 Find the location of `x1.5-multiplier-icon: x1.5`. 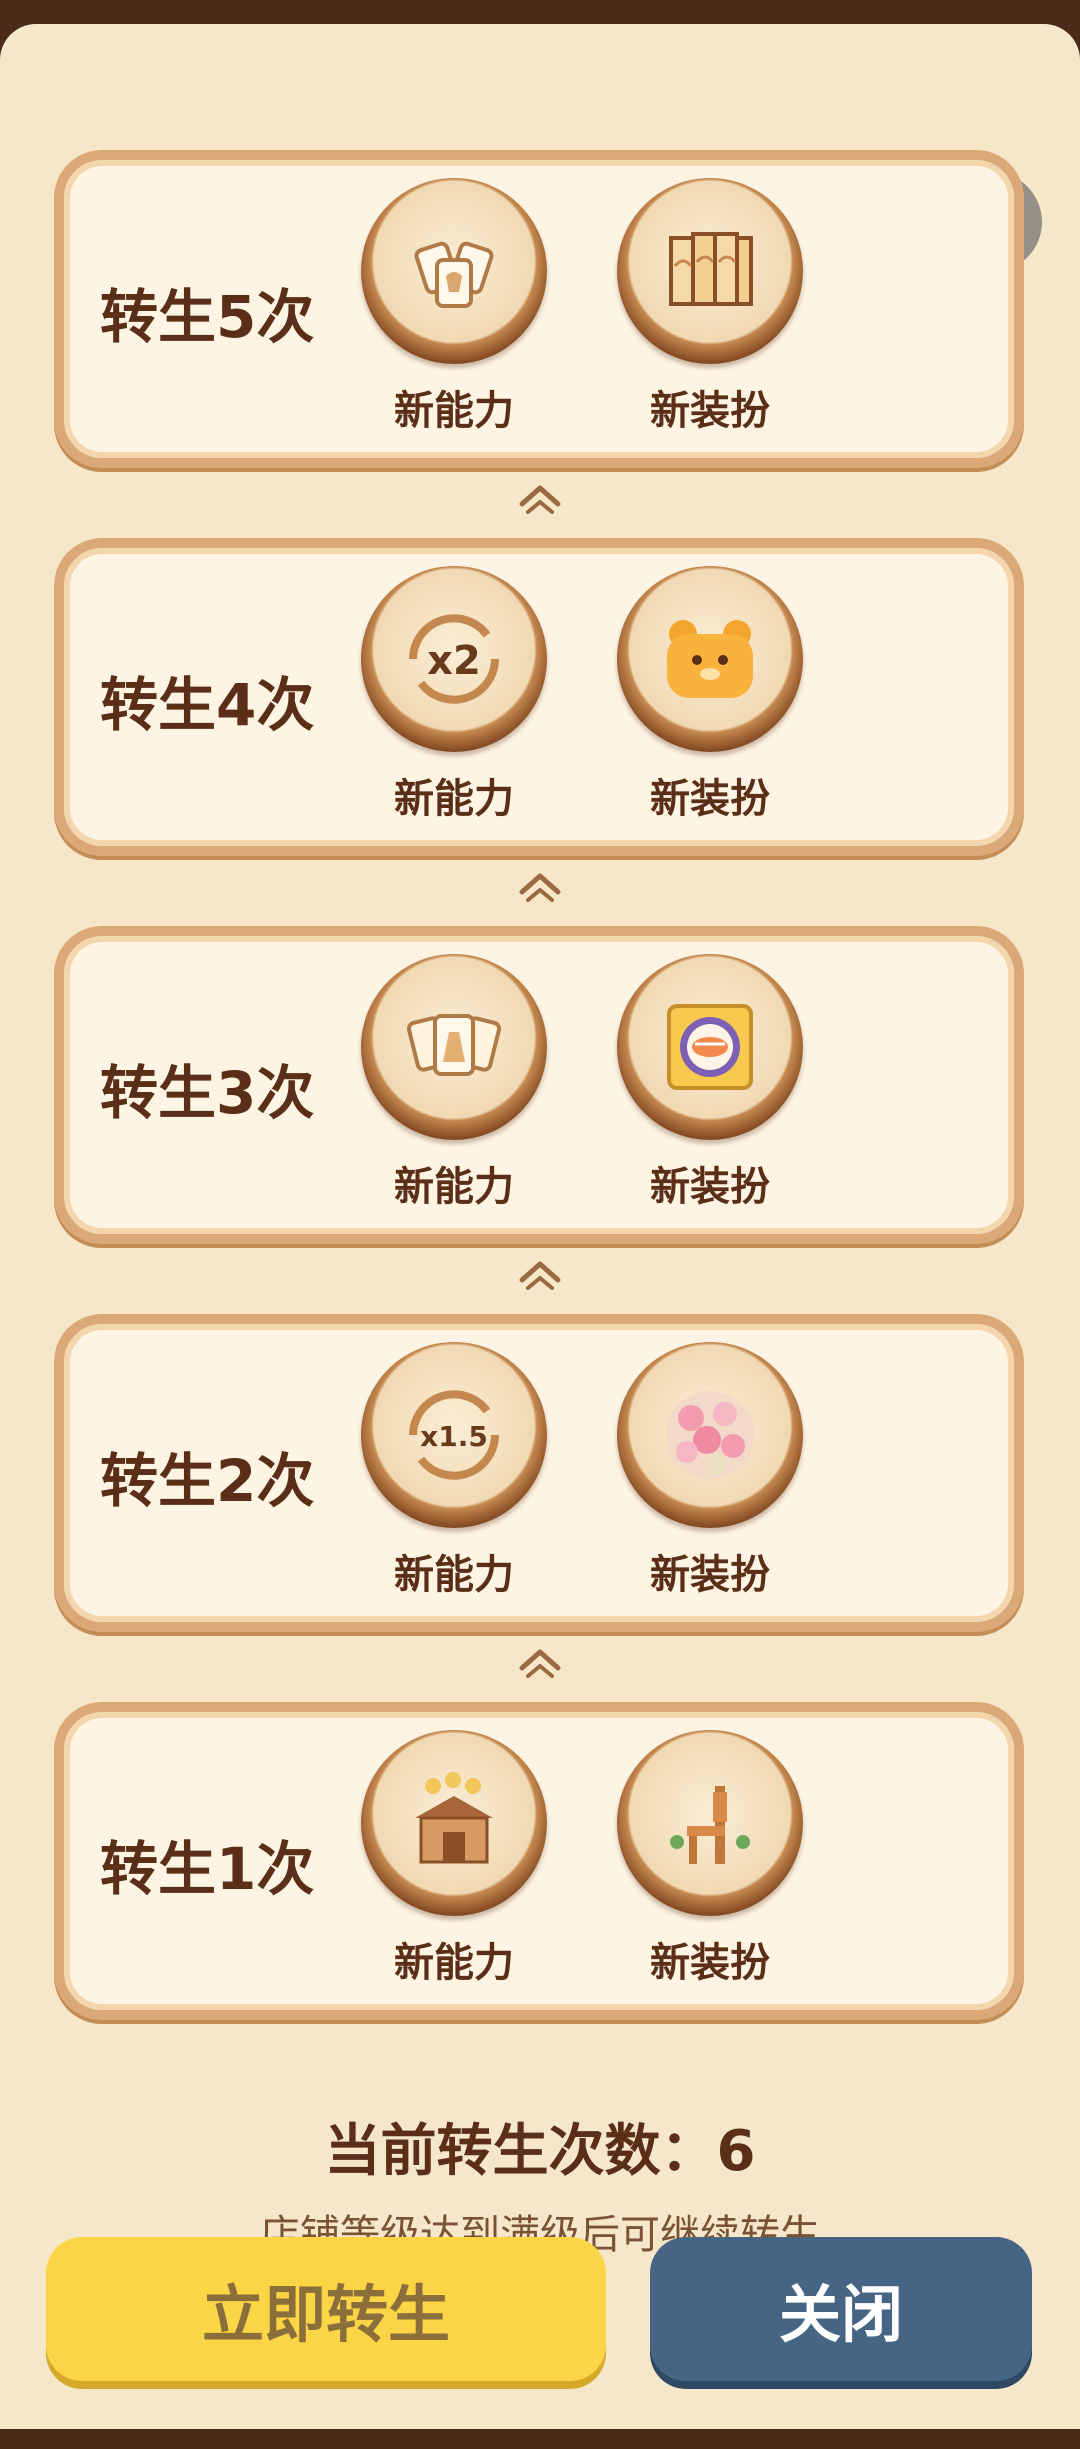

x1.5-multiplier-icon: x1.5 is located at coordinates (454, 1435).